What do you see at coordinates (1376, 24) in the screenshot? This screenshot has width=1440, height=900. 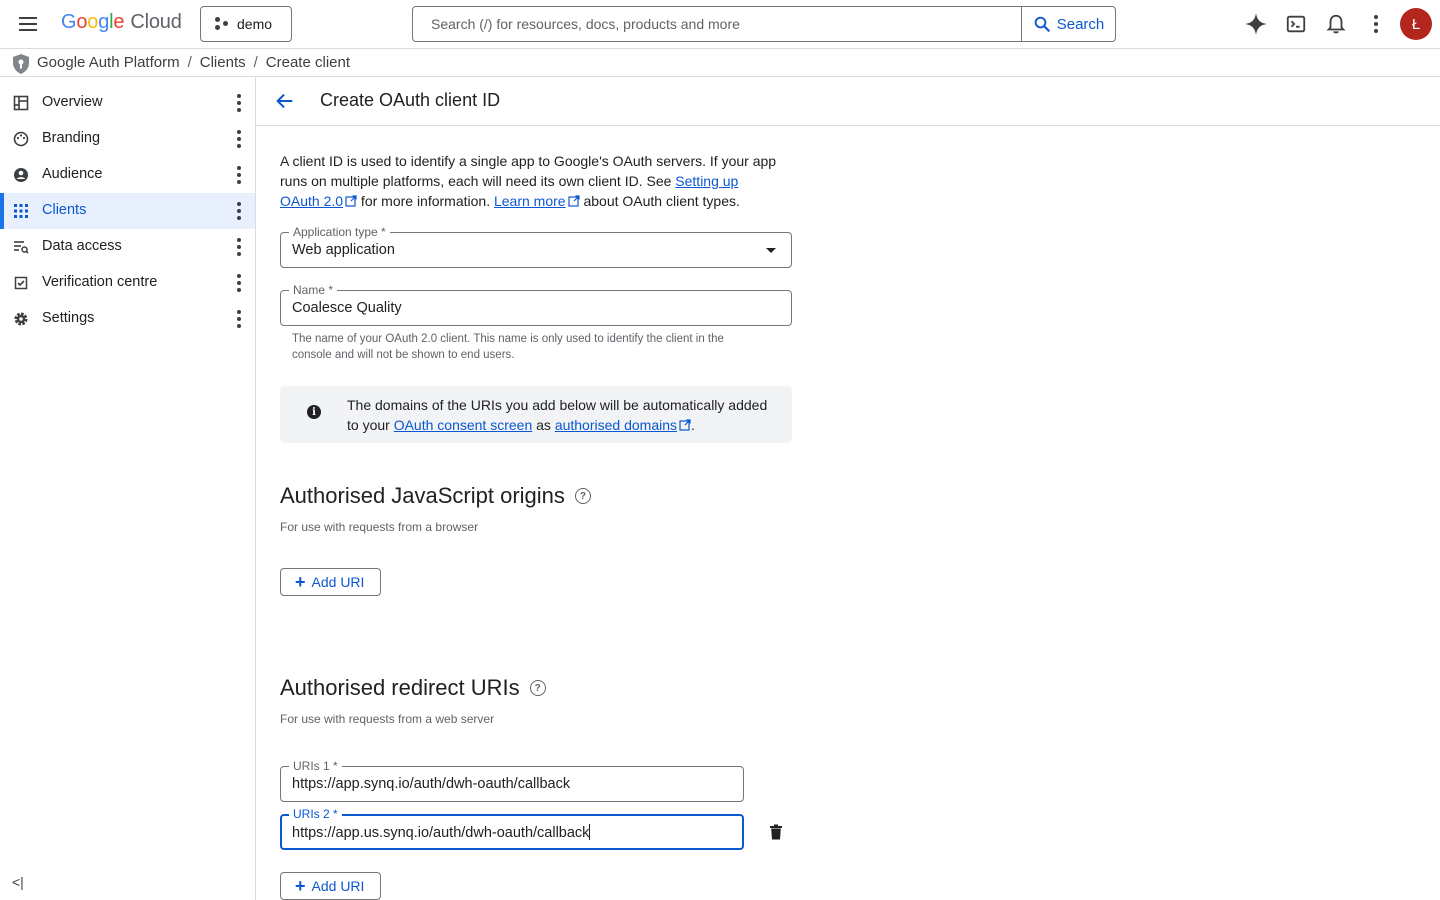 I see `more-options-icon` at bounding box center [1376, 24].